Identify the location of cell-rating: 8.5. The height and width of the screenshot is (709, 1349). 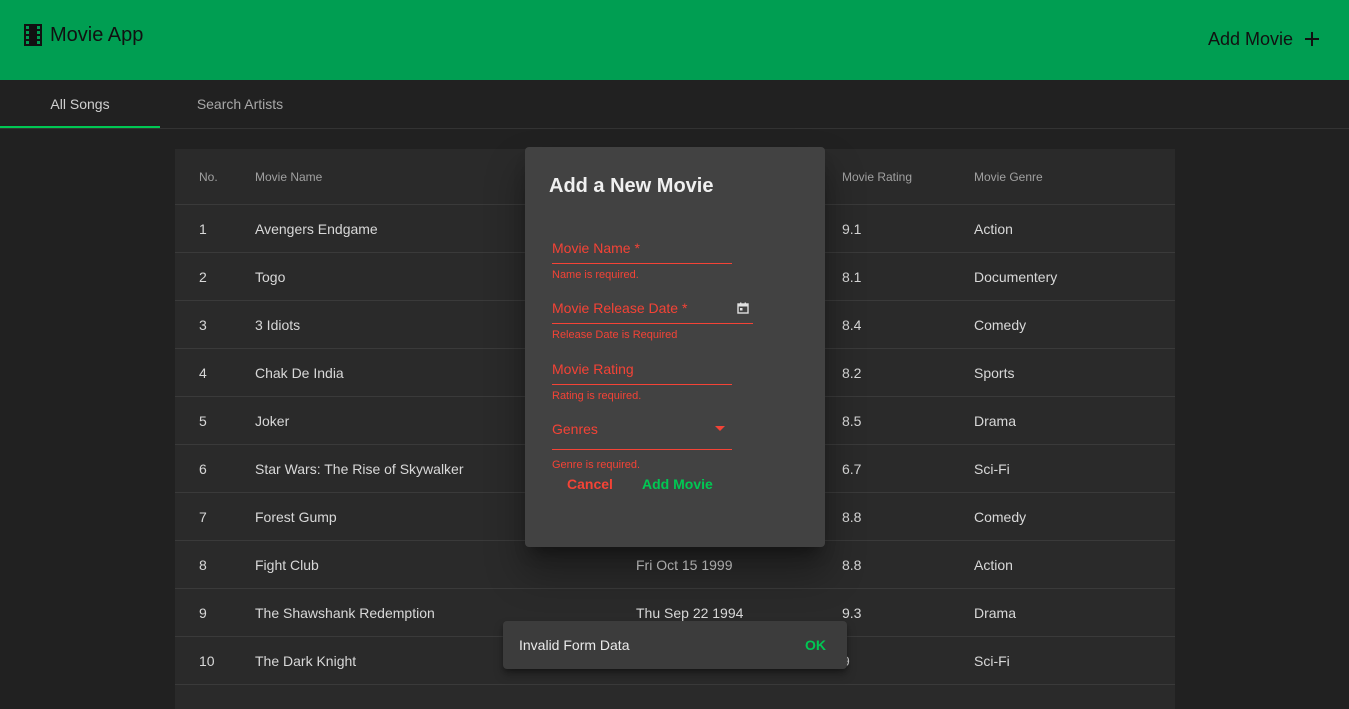
(852, 421).